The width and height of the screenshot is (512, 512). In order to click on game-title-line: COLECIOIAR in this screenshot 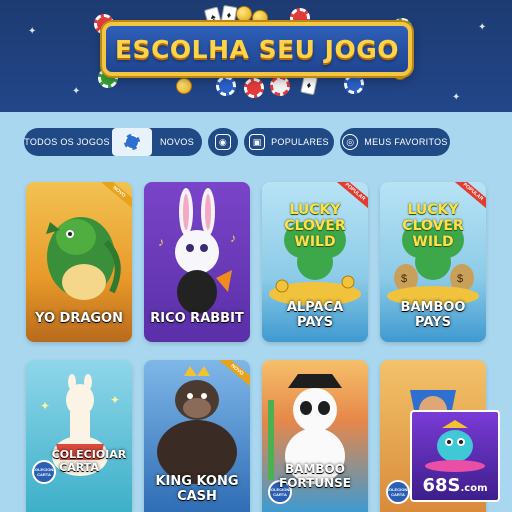, I will do `click(89, 454)`.